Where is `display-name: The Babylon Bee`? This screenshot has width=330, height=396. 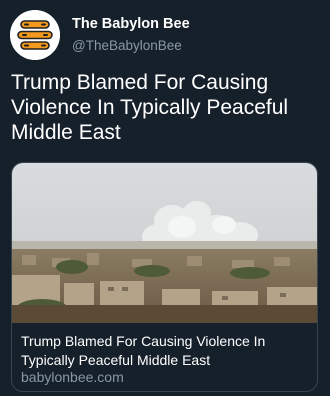
display-name: The Babylon Bee is located at coordinates (131, 24).